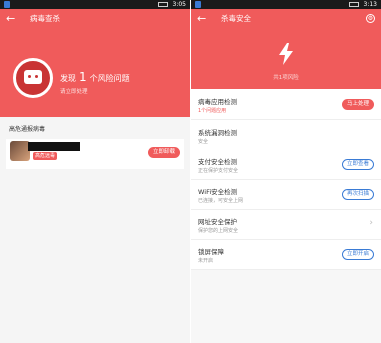 This screenshot has width=381, height=343. I want to click on row-desc: 未开启, so click(206, 261).